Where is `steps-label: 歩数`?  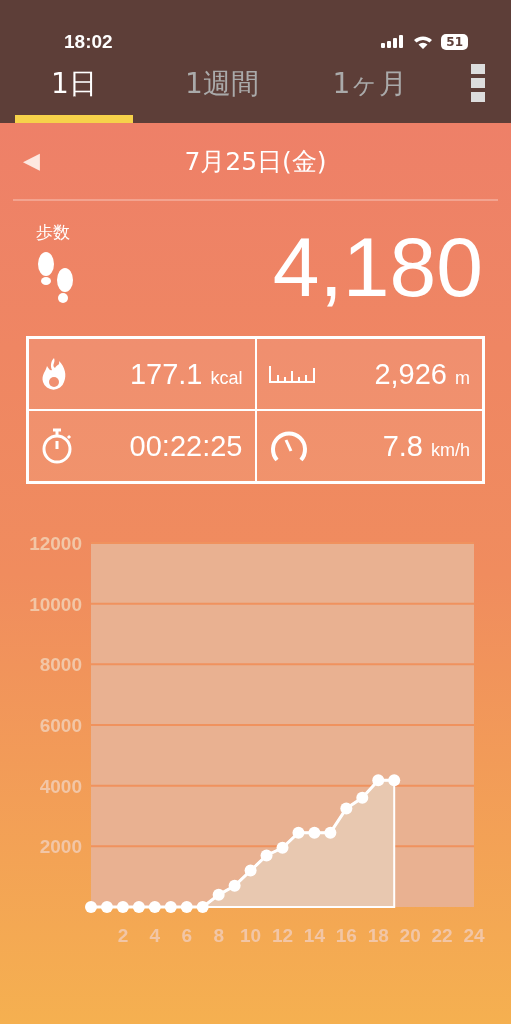
steps-label: 歩数 is located at coordinates (53, 232).